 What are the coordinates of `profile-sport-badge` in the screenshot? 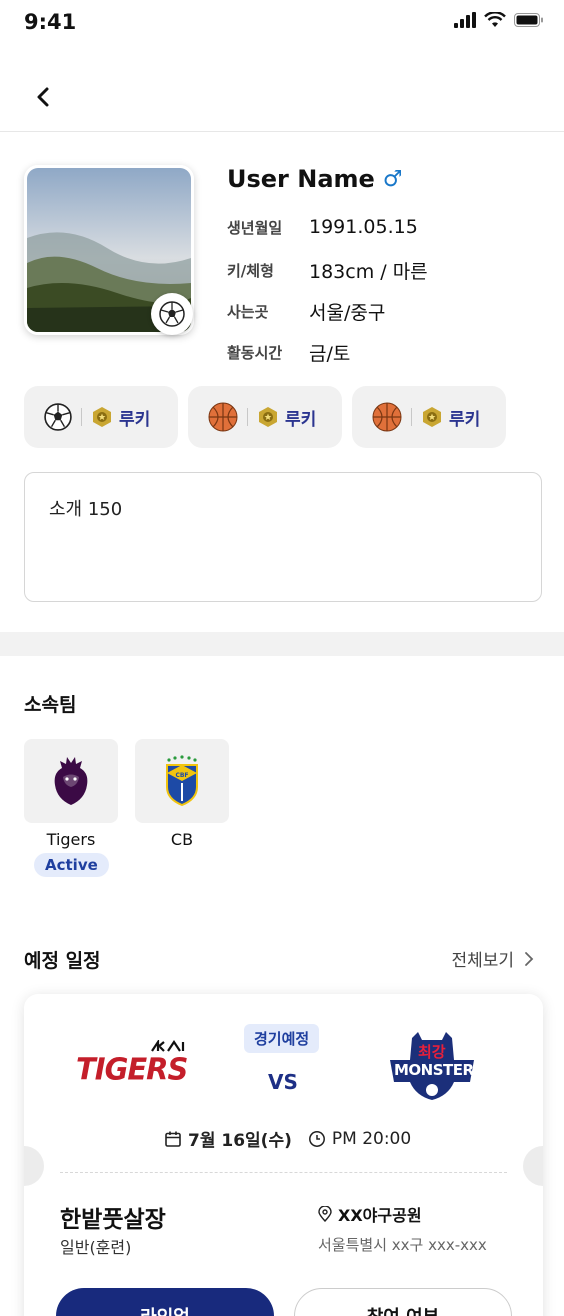 It's located at (172, 314).